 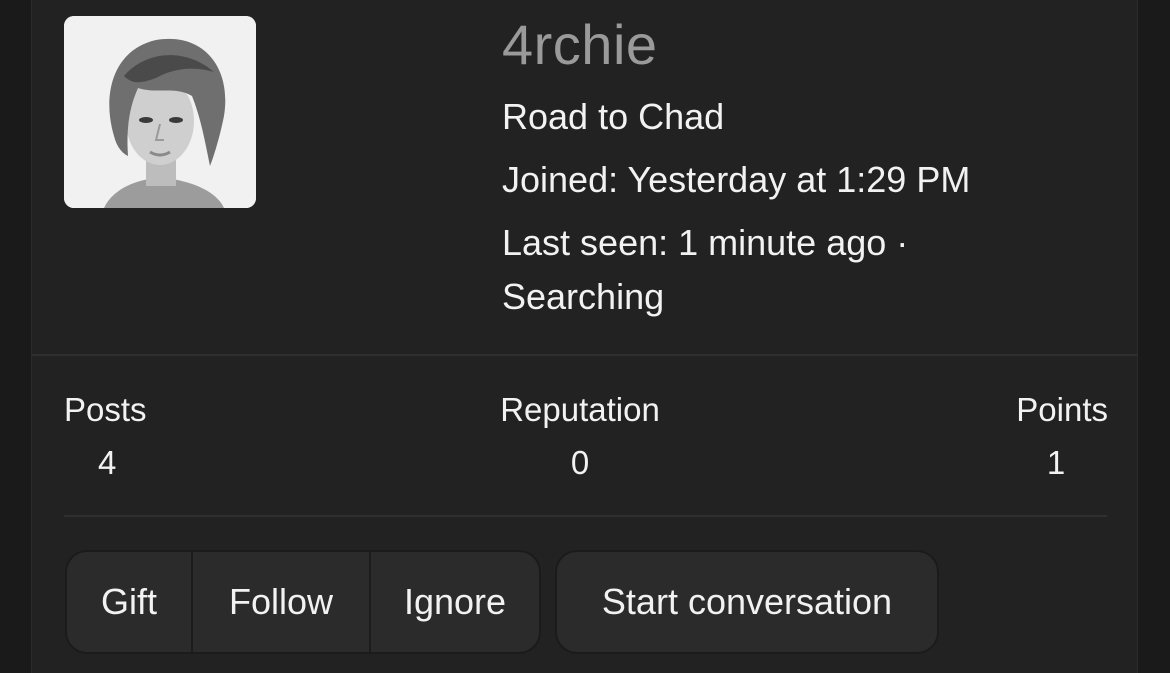 What do you see at coordinates (454, 602) in the screenshot?
I see `ignore-button: Ignore` at bounding box center [454, 602].